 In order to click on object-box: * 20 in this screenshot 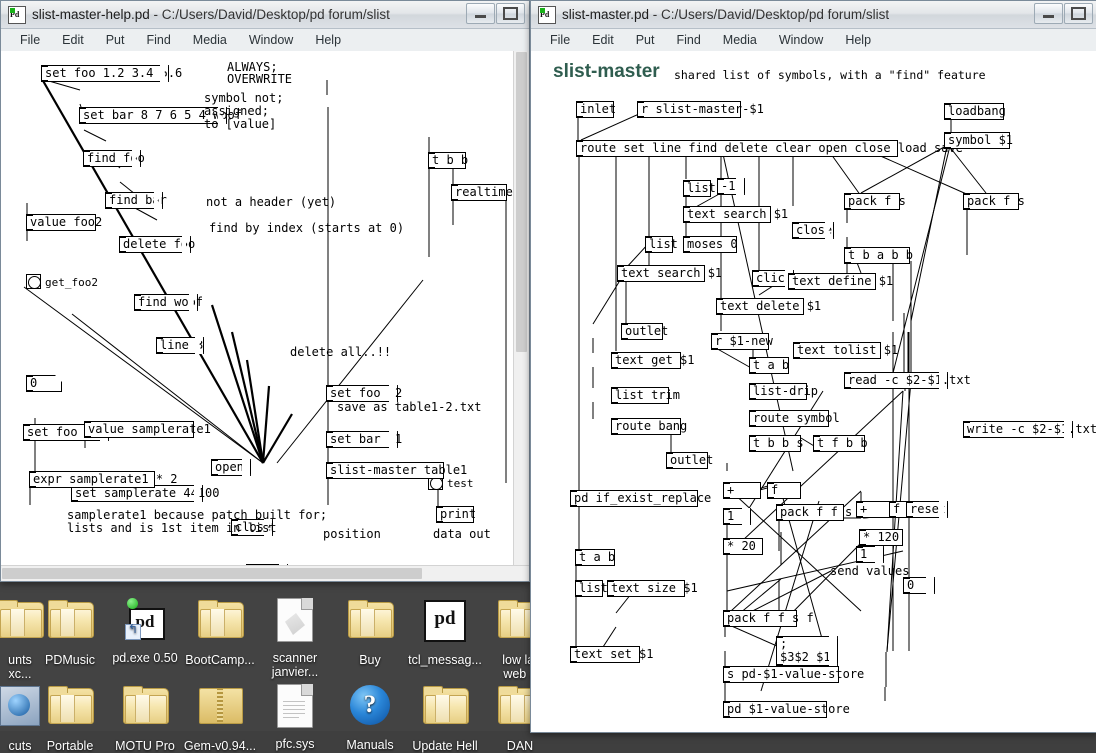, I will do `click(743, 546)`.